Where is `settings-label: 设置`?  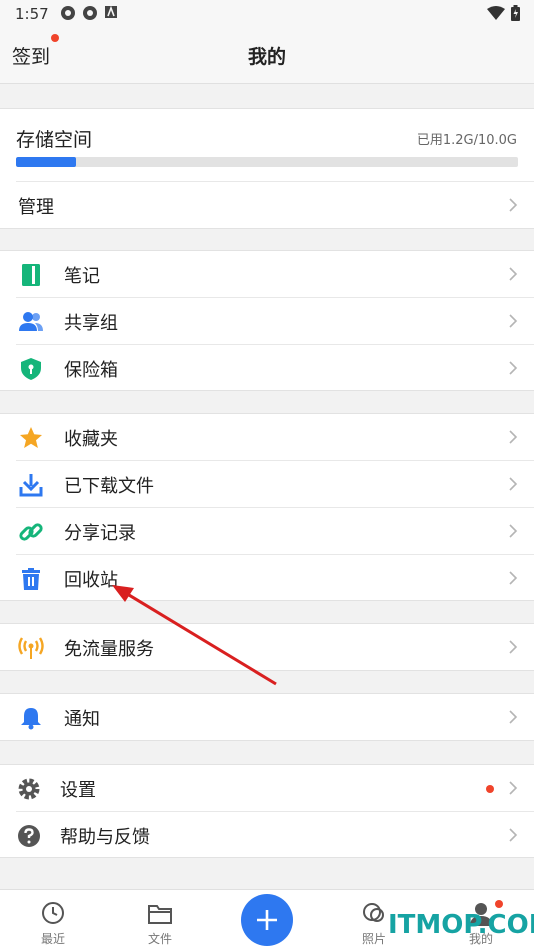 settings-label: 设置 is located at coordinates (78, 790).